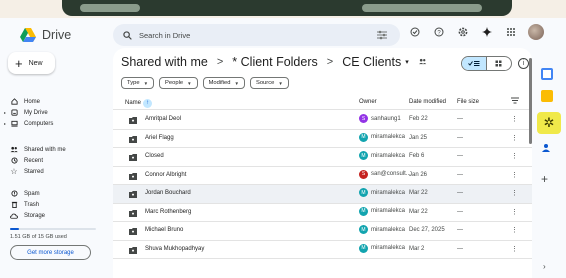  I want to click on side-panel: ✲ + ›, so click(550, 163).